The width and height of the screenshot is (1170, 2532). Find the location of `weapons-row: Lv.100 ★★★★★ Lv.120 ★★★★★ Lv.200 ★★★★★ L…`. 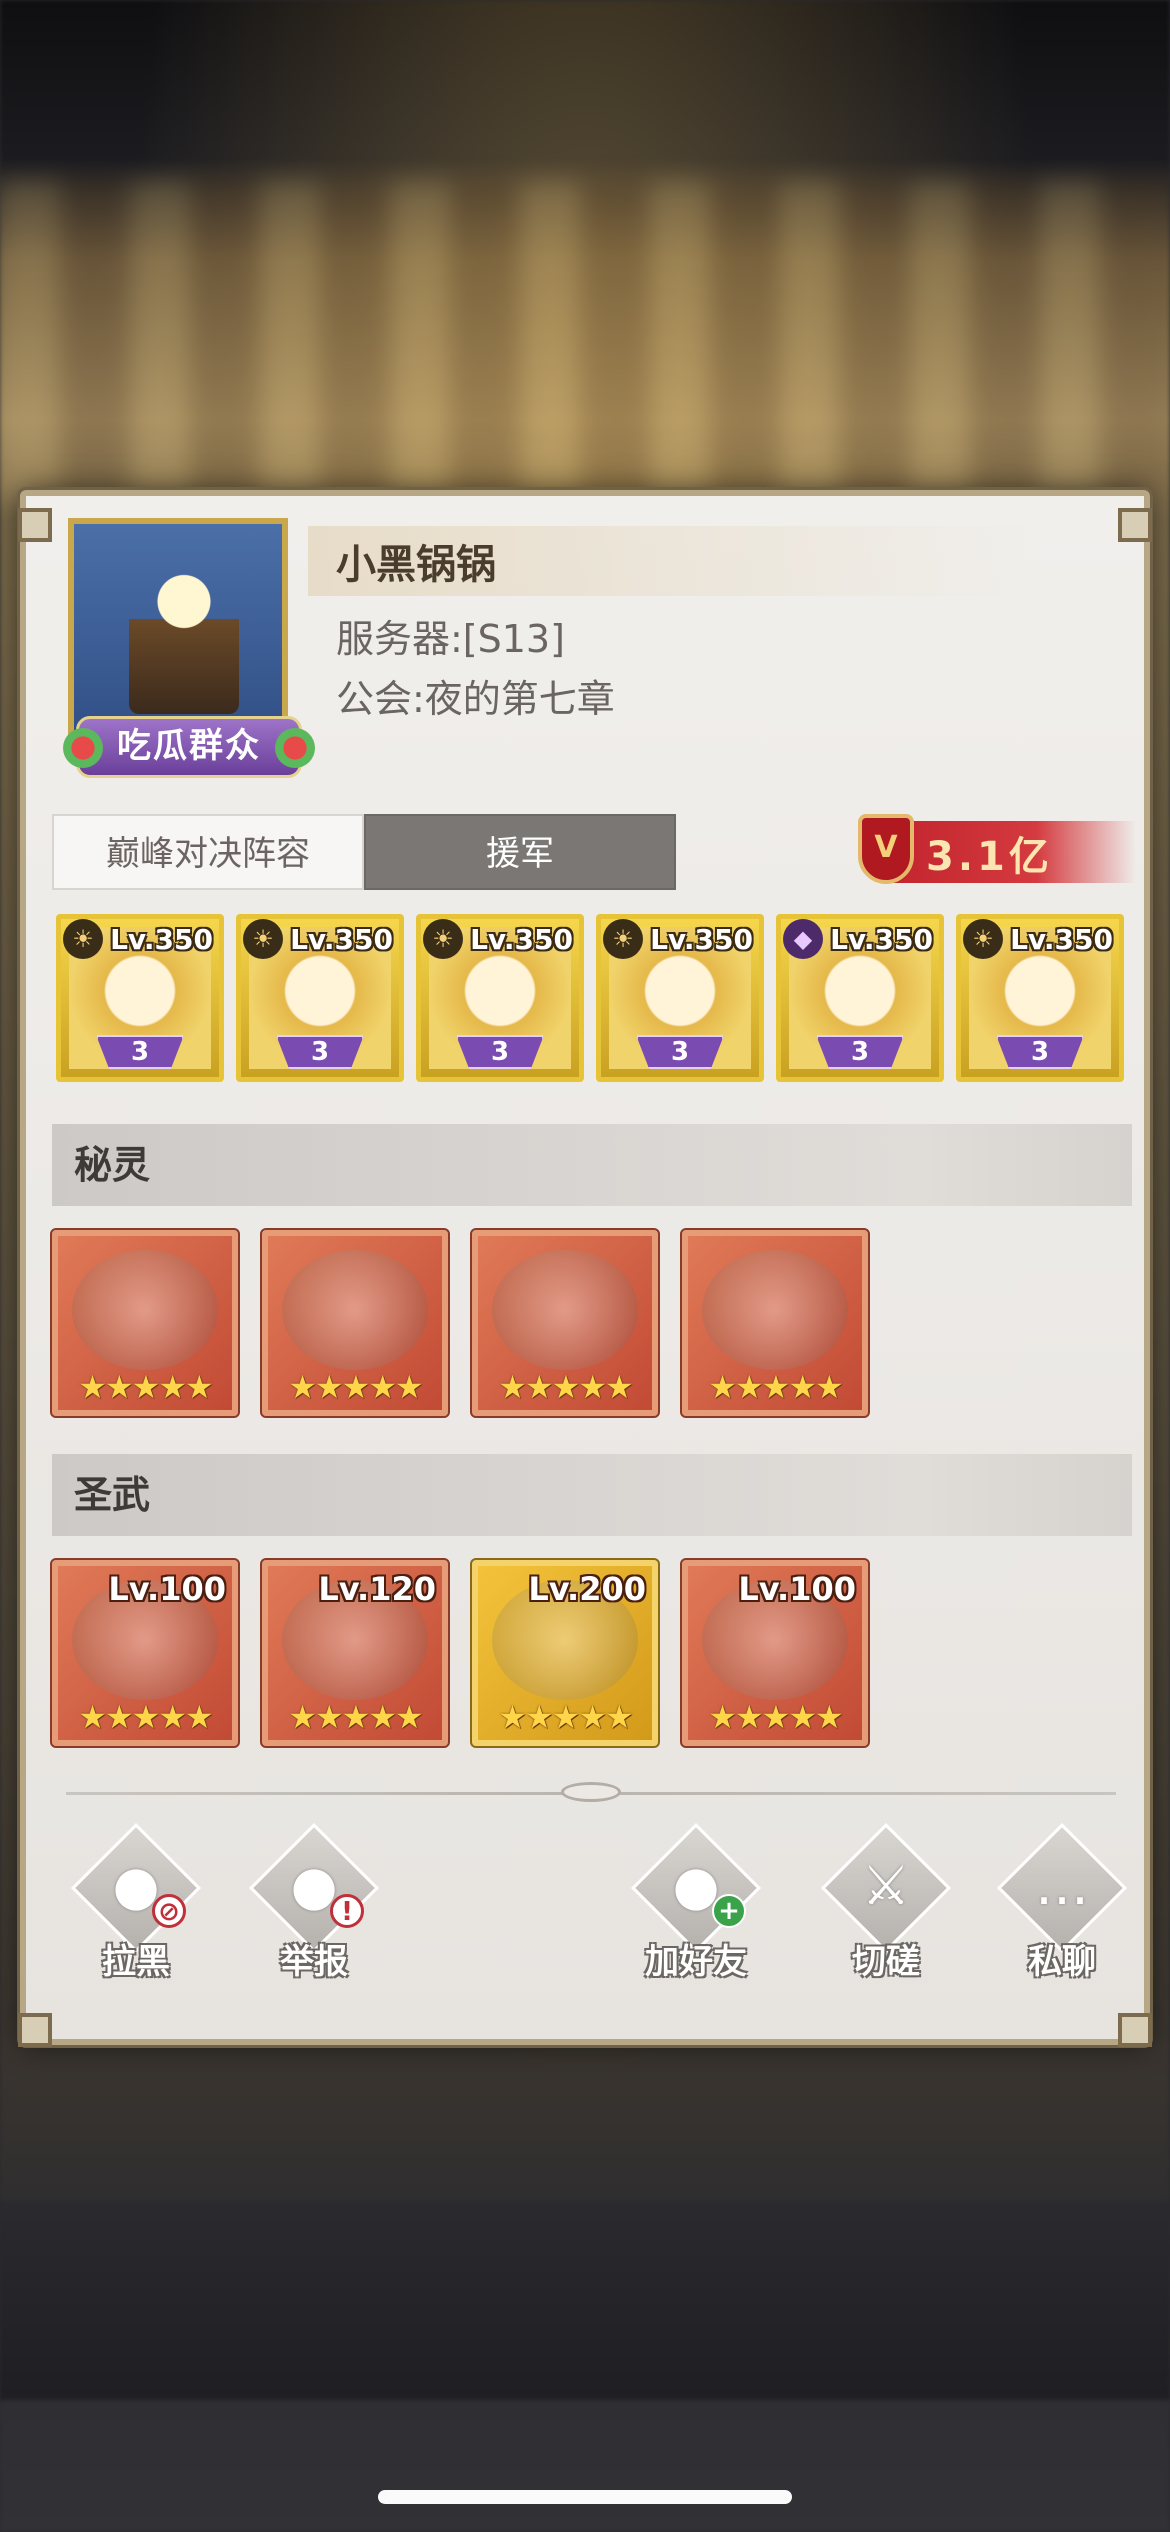

weapons-row: Lv.100 ★★★★★ Lv.120 ★★★★★ Lv.200 ★★★★★ L… is located at coordinates (460, 1653).